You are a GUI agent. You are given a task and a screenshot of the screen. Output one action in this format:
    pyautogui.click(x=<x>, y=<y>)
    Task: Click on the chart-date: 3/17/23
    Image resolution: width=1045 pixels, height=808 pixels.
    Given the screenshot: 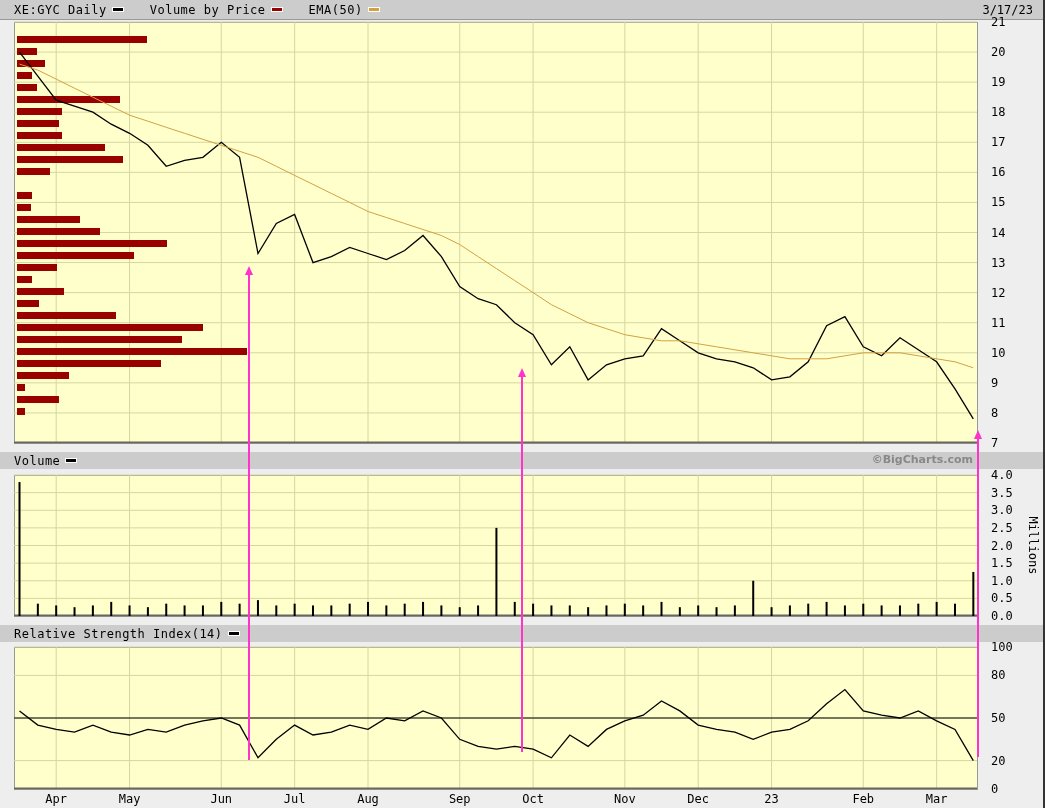 What is the action you would take?
    pyautogui.click(x=1007, y=9)
    